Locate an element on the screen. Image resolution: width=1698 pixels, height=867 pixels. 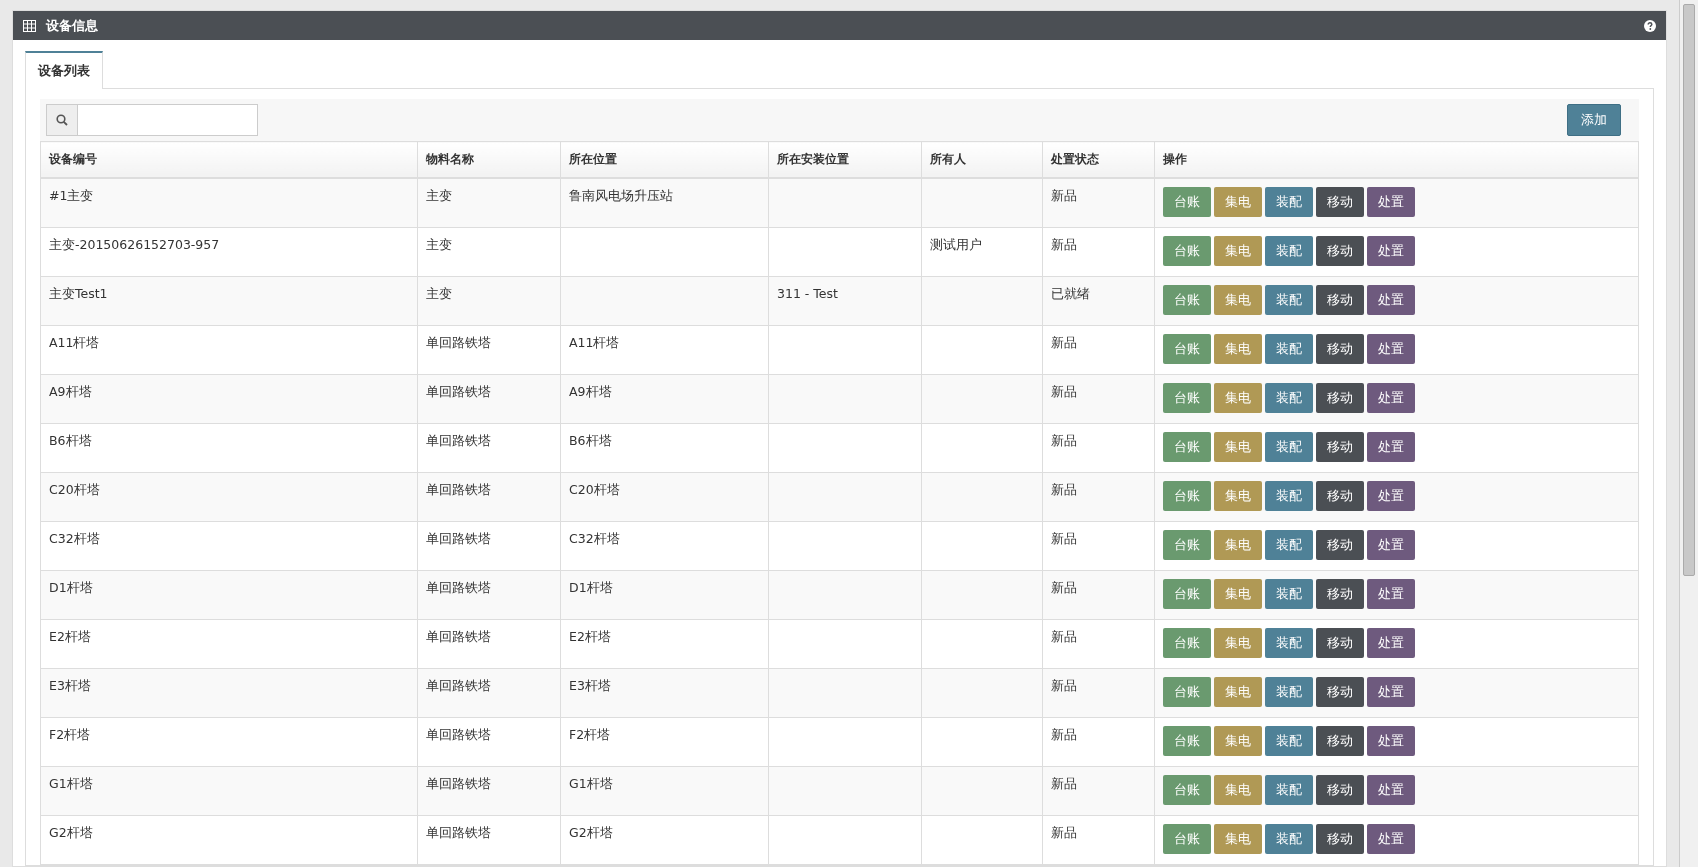
column-header: 设备编号 is located at coordinates (229, 159).